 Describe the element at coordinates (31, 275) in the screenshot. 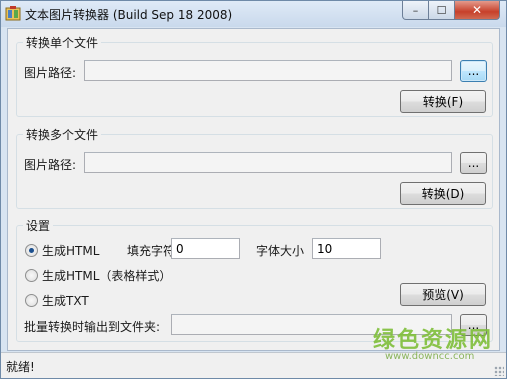

I see `radio-html-table-button` at that location.